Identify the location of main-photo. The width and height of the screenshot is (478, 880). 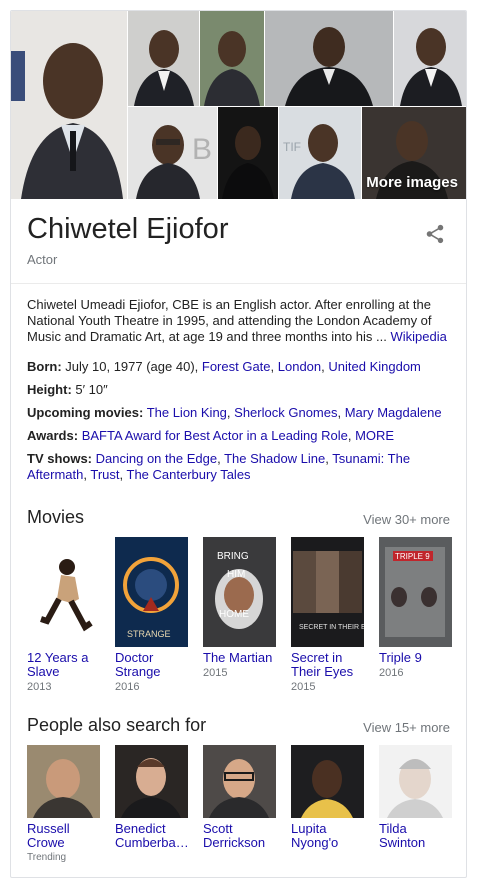
(69, 105).